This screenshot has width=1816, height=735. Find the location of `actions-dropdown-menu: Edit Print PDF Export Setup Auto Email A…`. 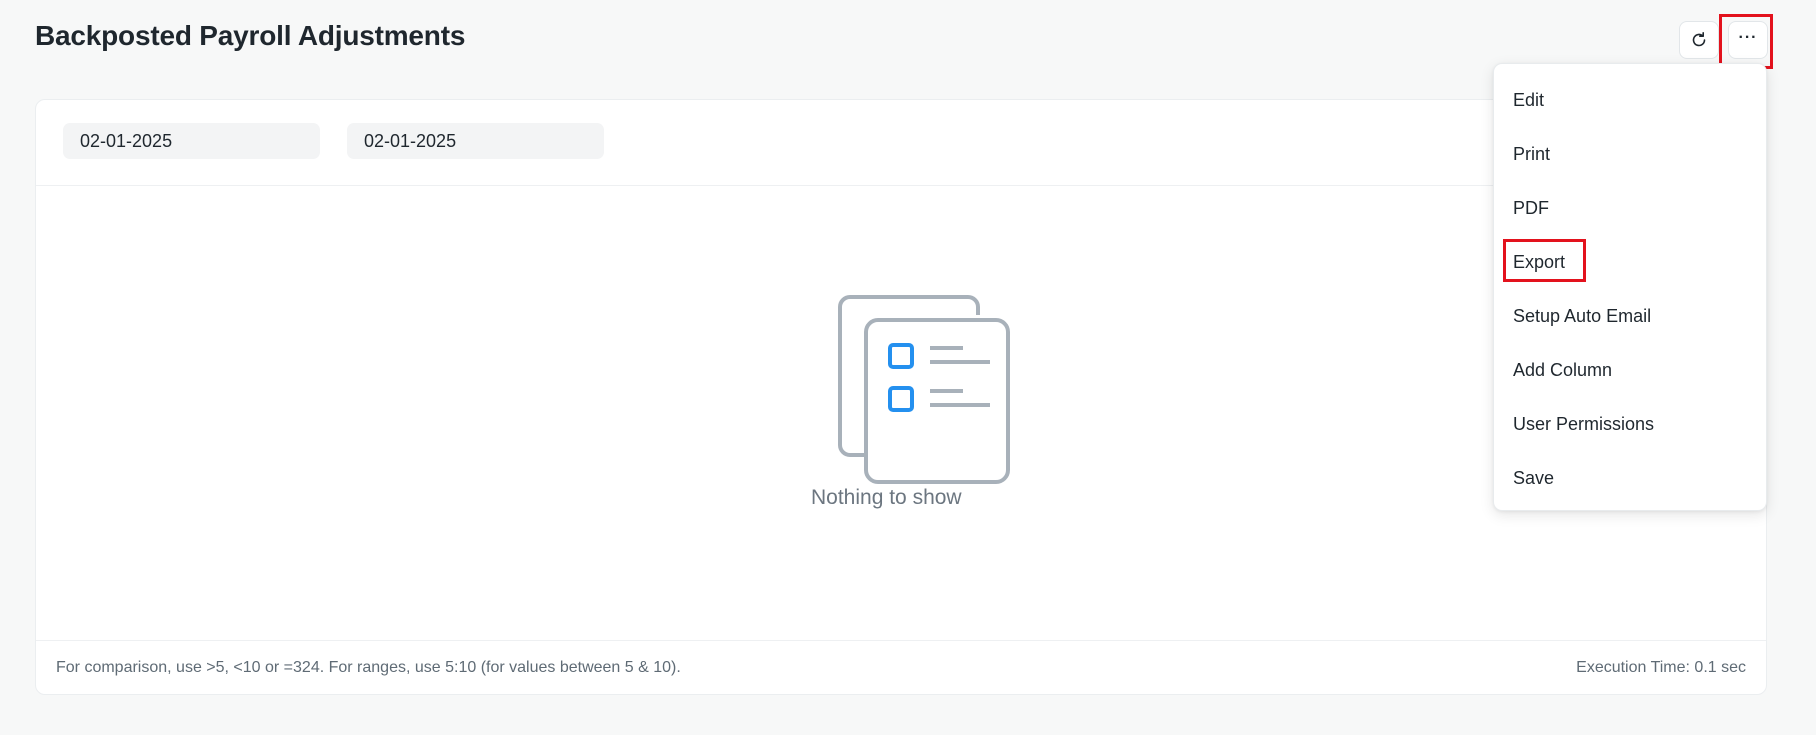

actions-dropdown-menu: Edit Print PDF Export Setup Auto Email A… is located at coordinates (1630, 287).